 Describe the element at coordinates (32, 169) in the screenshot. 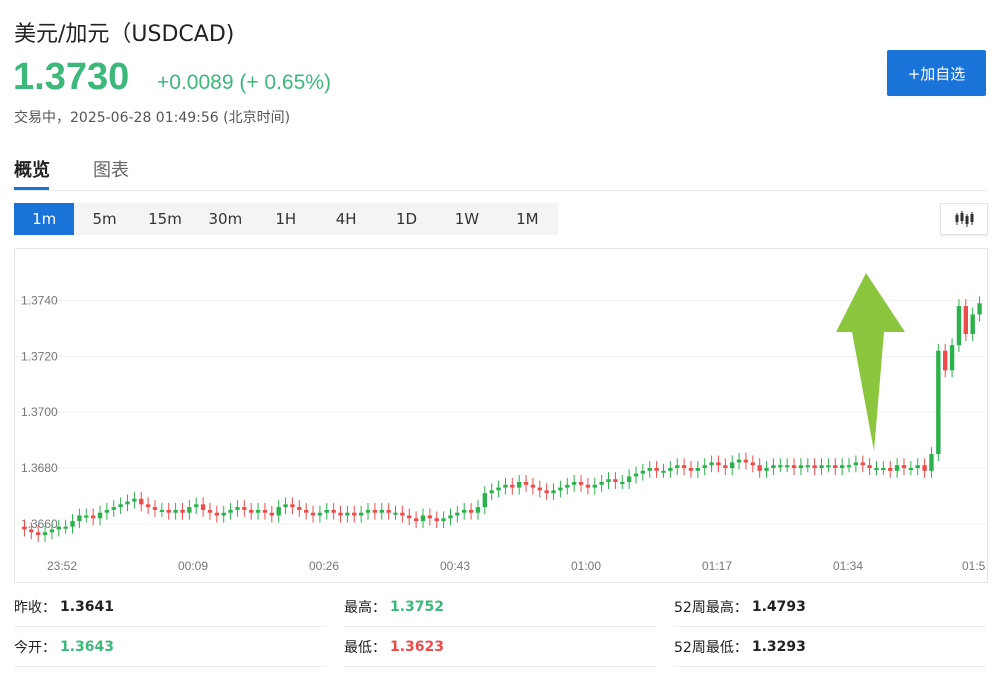

I see `tab-overview: 概览` at that location.